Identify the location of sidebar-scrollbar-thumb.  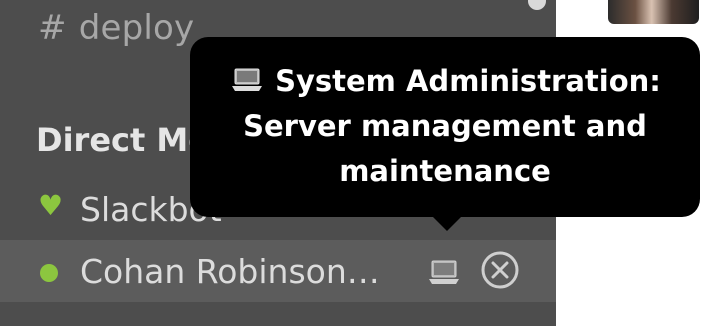
(537, 5).